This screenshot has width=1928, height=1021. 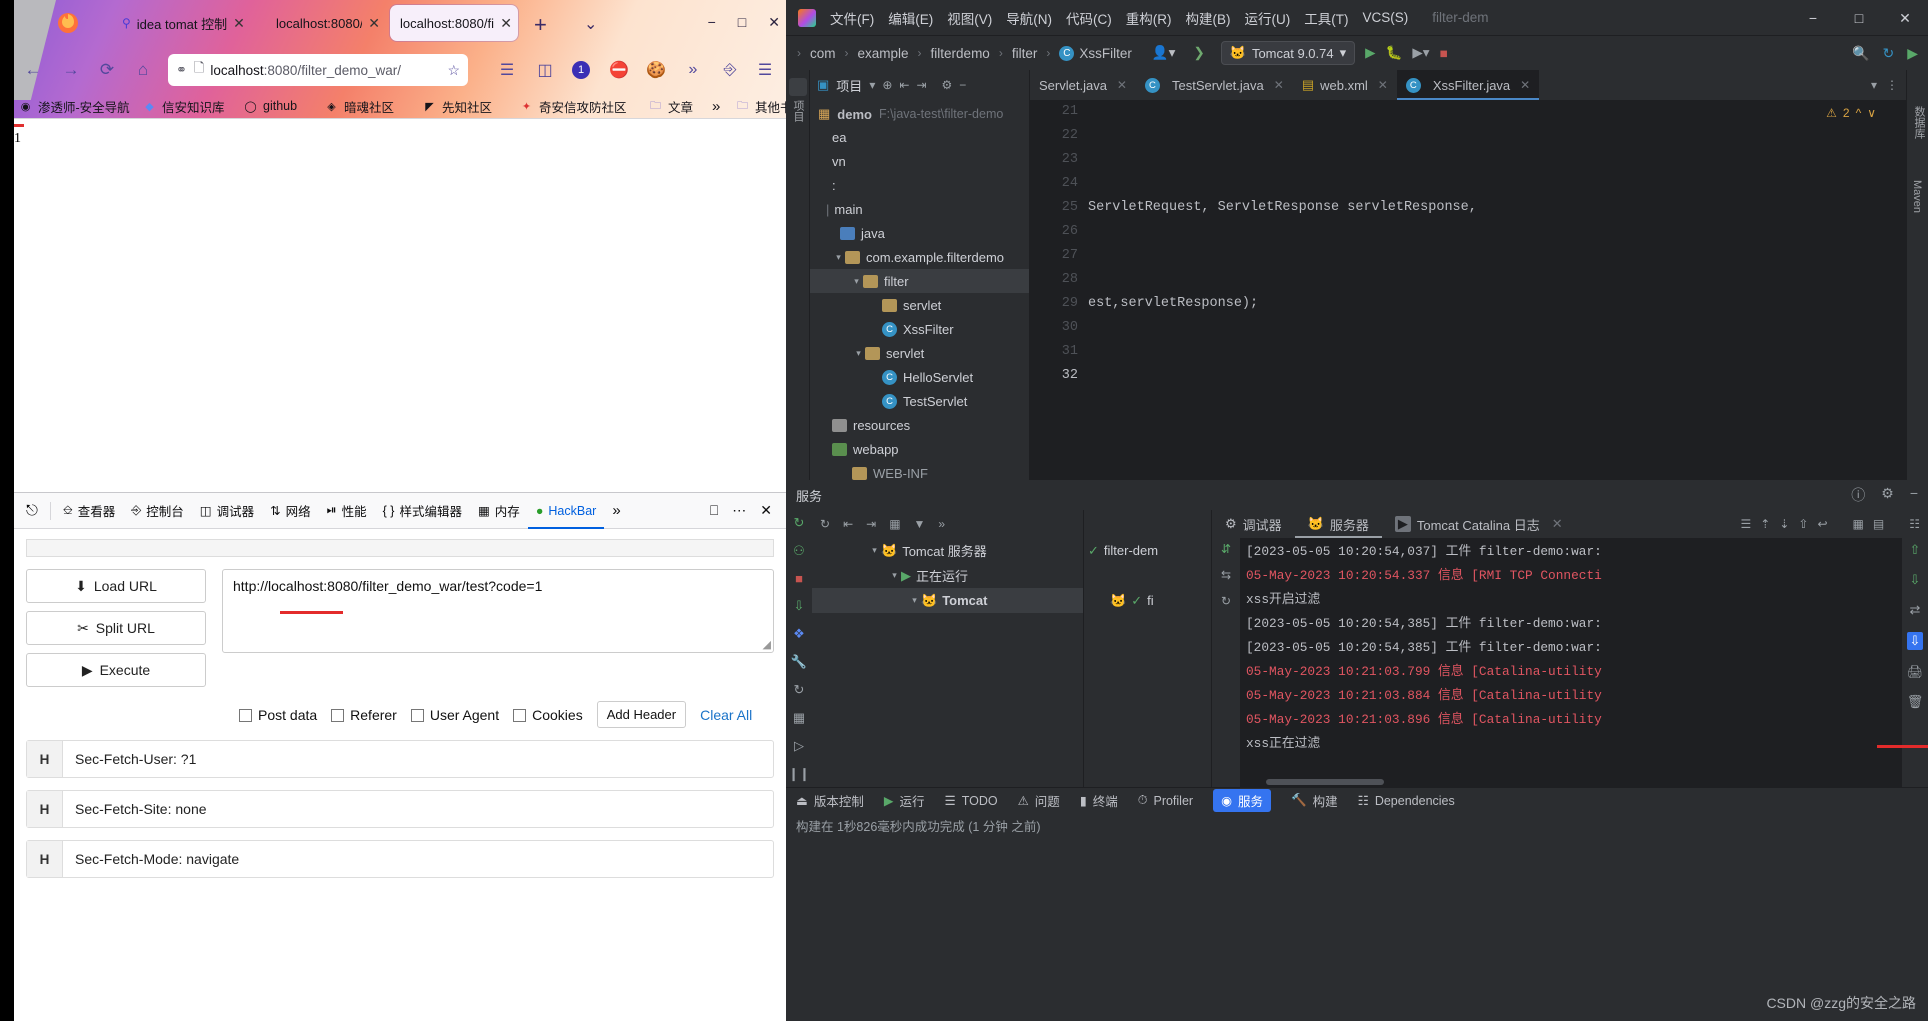 What do you see at coordinates (799, 523) in the screenshot?
I see `rerun-icon: ↻` at bounding box center [799, 523].